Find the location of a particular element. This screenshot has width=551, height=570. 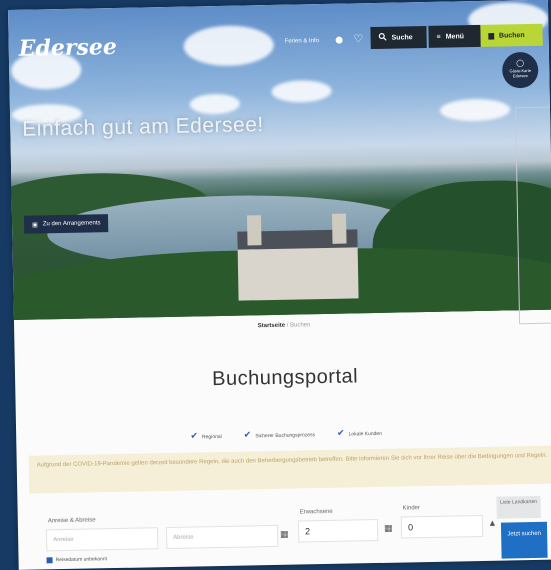

breadcrumb: Startseite / Buchen is located at coordinates (282, 326).